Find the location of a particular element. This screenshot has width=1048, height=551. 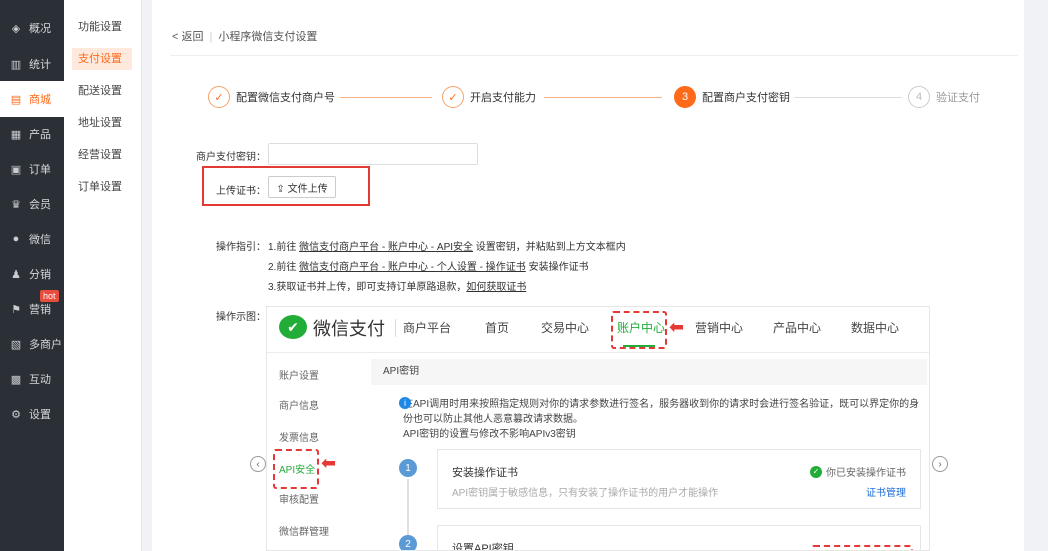

sidebar-item-label: 多商户 is located at coordinates (45, 345).